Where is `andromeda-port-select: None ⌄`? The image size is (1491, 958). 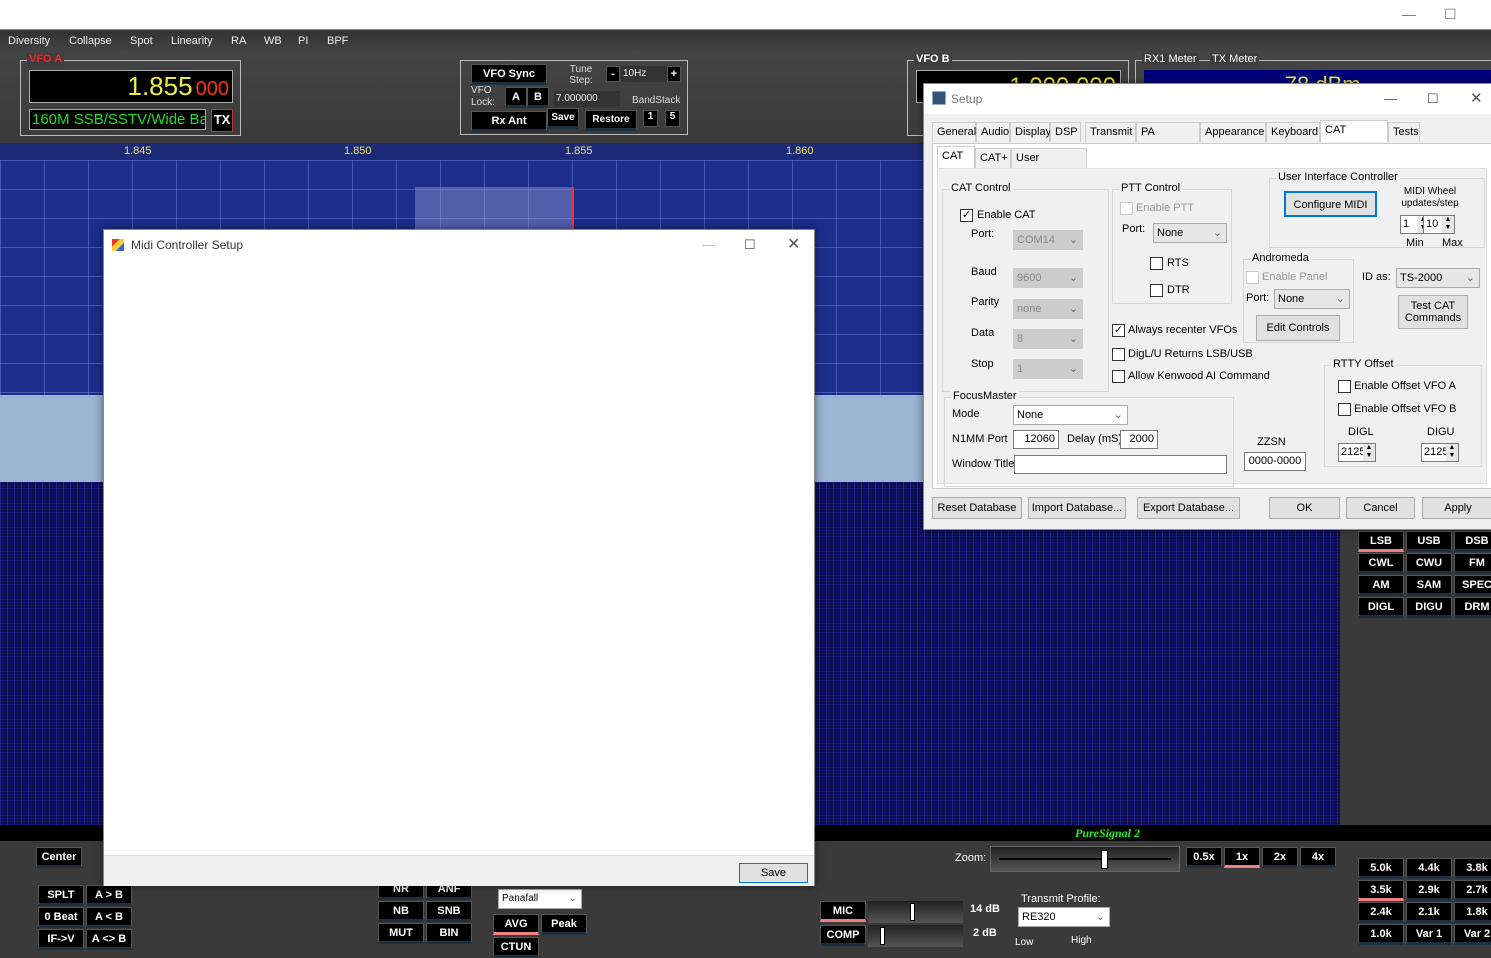
andromeda-port-select: None ⌄ is located at coordinates (1312, 299).